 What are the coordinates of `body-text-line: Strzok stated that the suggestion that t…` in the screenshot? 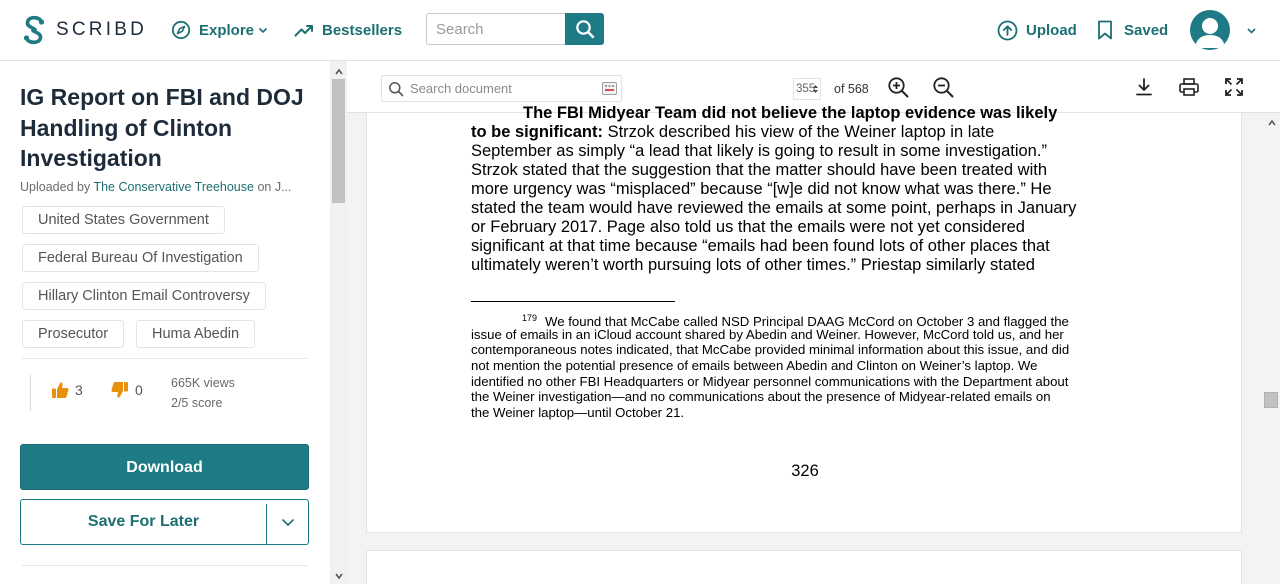 It's located at (811, 170).